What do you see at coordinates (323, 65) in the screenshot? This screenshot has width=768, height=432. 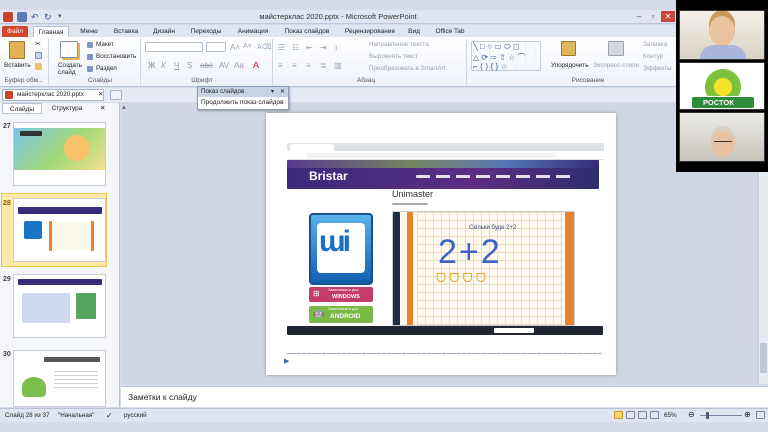 I see `justify-icon: ≣` at bounding box center [323, 65].